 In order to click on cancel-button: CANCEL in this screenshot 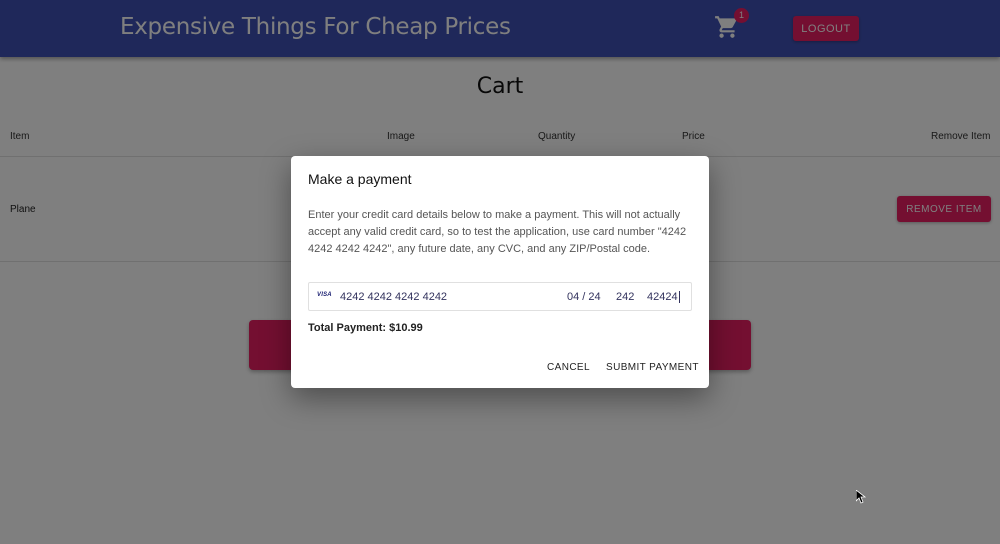, I will do `click(568, 367)`.